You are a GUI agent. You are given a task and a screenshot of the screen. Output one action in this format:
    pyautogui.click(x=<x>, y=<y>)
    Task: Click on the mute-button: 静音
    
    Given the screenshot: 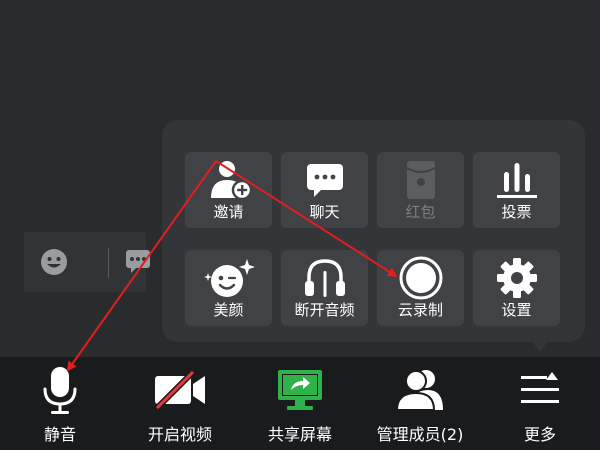 What is the action you would take?
    pyautogui.click(x=60, y=403)
    